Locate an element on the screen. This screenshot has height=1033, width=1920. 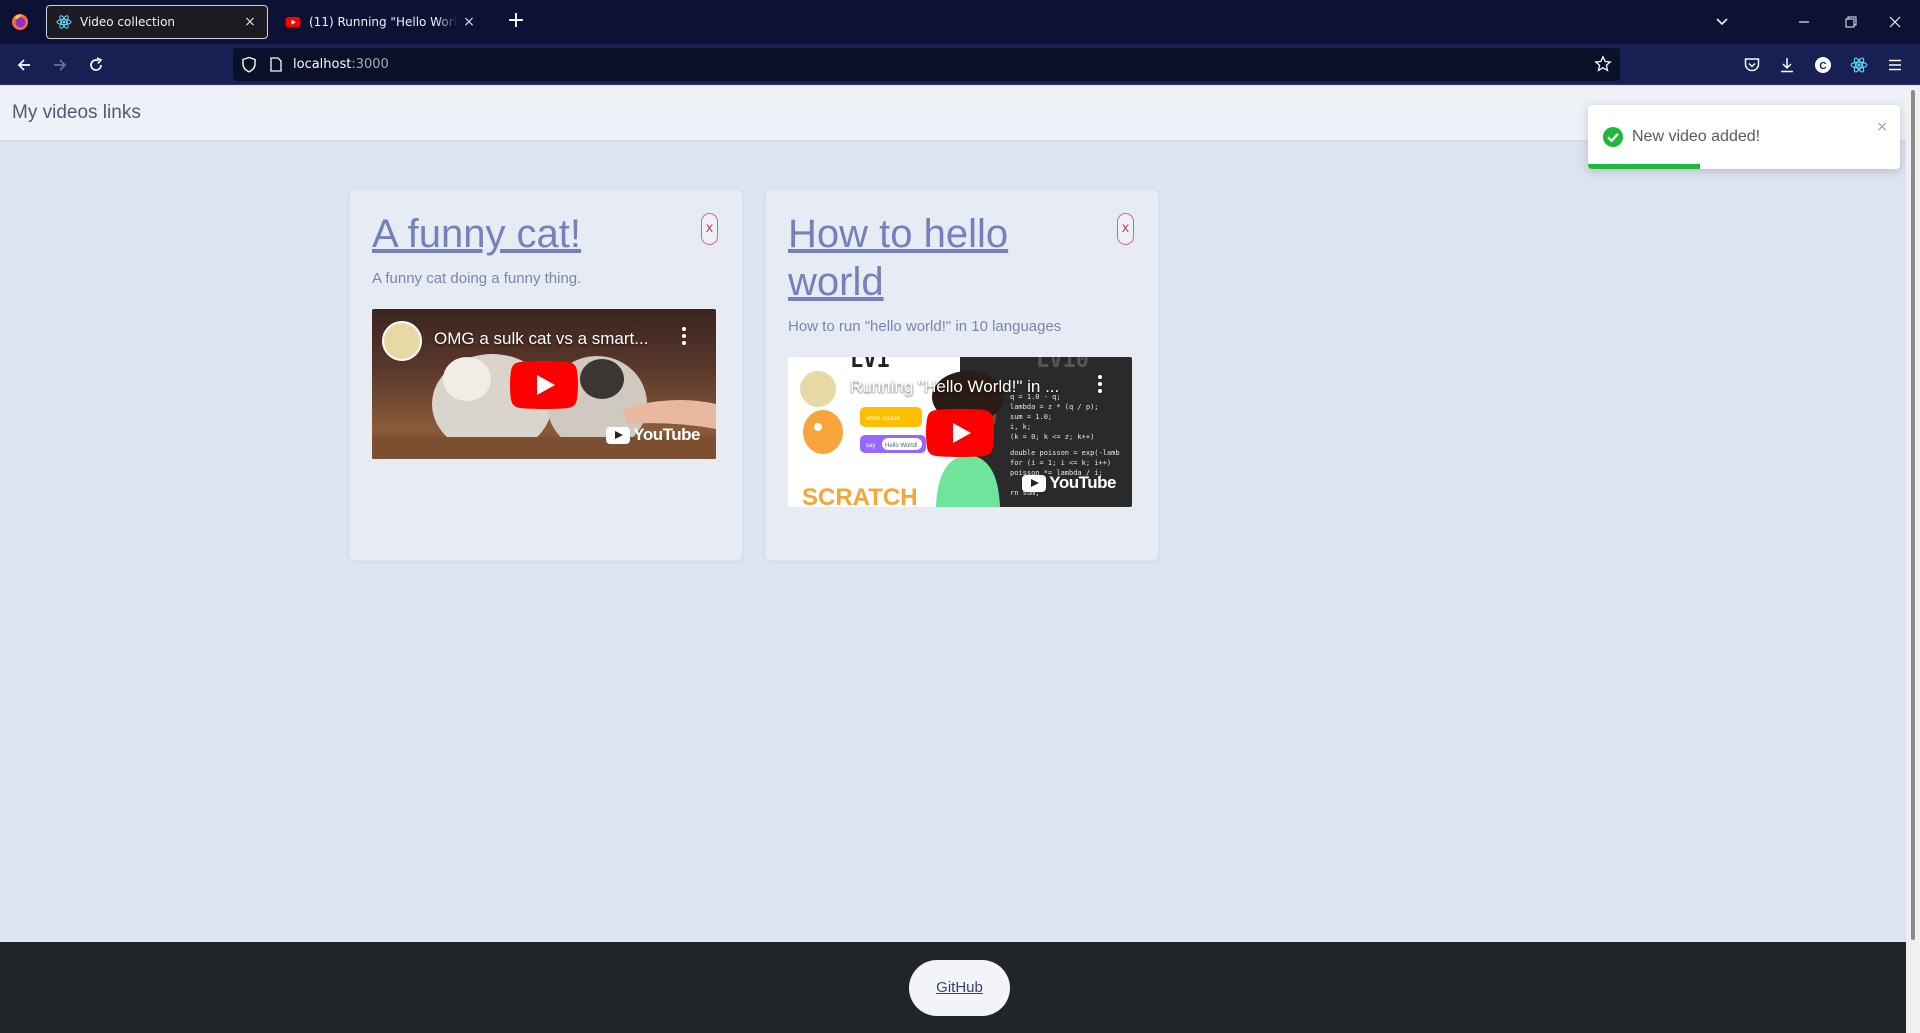
card-title-link: A funny cat! is located at coordinates (522, 234).